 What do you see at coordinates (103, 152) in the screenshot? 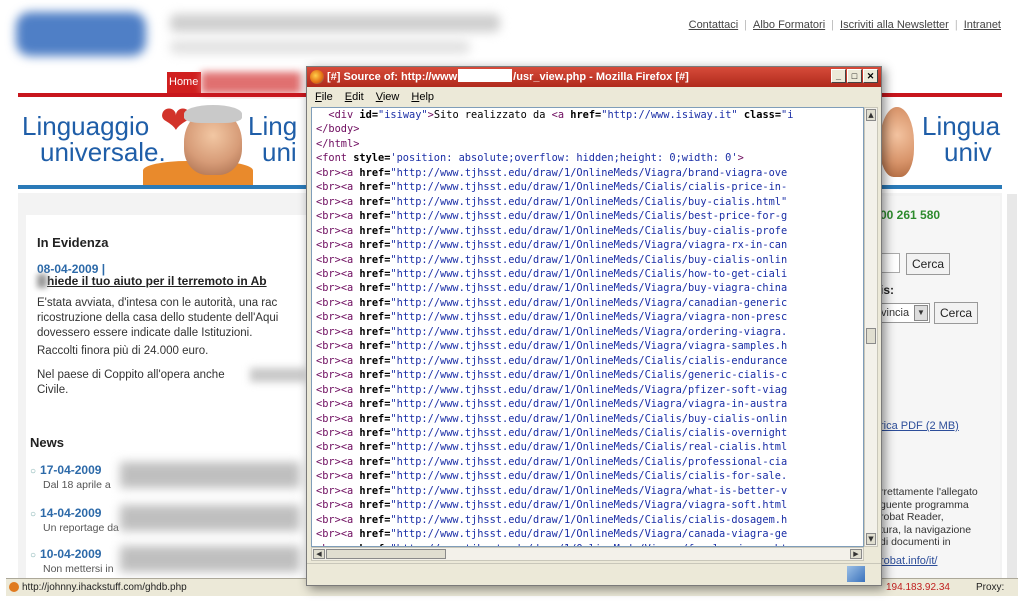
I see `banner-left-line2: universale.` at bounding box center [103, 152].